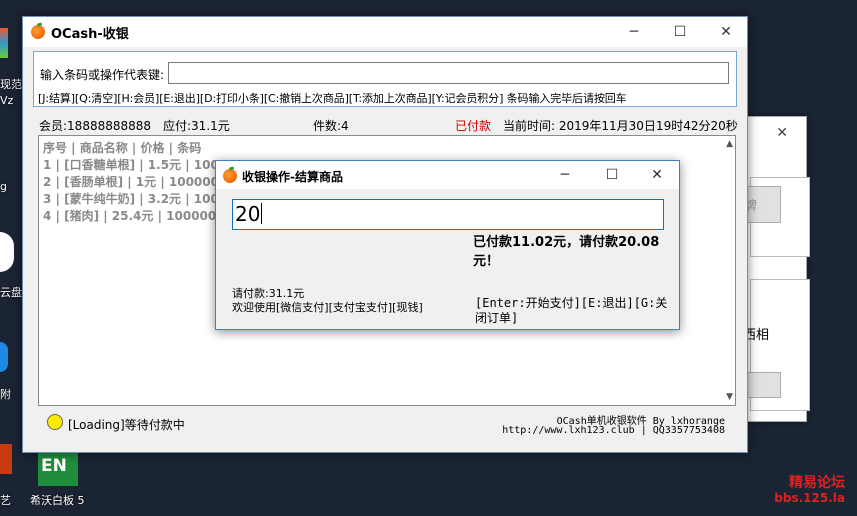  What do you see at coordinates (775, 345) in the screenshot?
I see `background-panel: 西相` at bounding box center [775, 345].